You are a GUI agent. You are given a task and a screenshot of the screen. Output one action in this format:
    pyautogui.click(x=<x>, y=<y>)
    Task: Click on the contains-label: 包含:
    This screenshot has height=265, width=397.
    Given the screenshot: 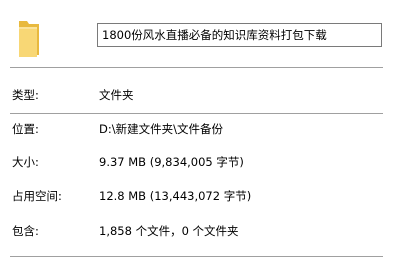 What is the action you would take?
    pyautogui.click(x=25, y=231)
    